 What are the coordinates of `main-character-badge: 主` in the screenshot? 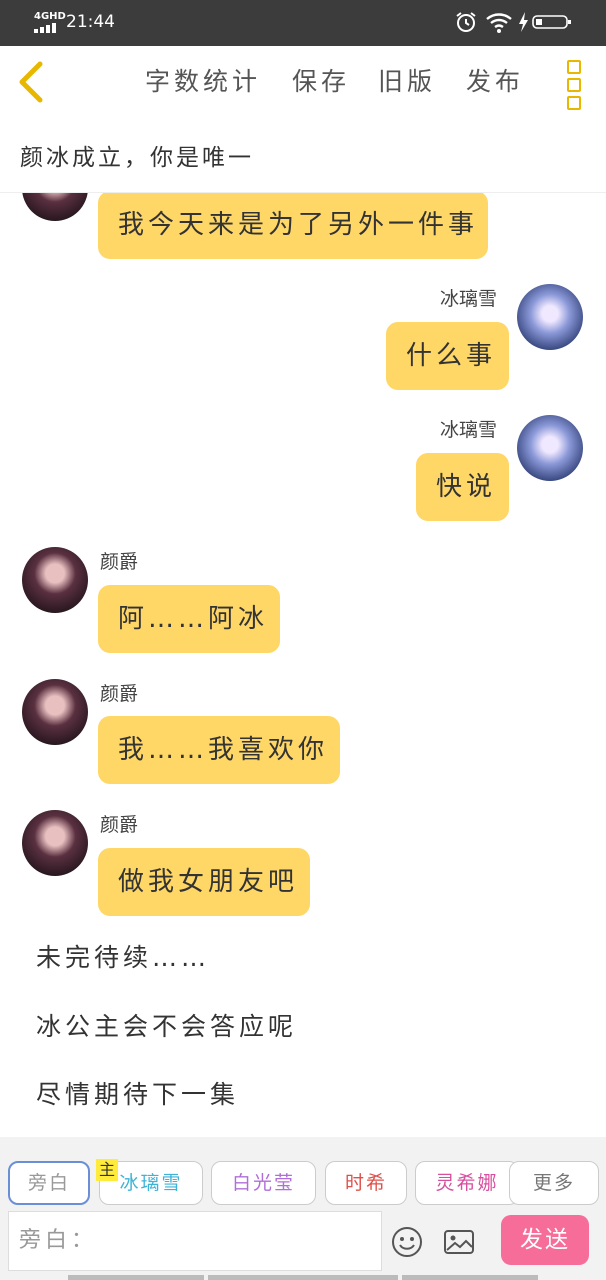 It's located at (107, 1170).